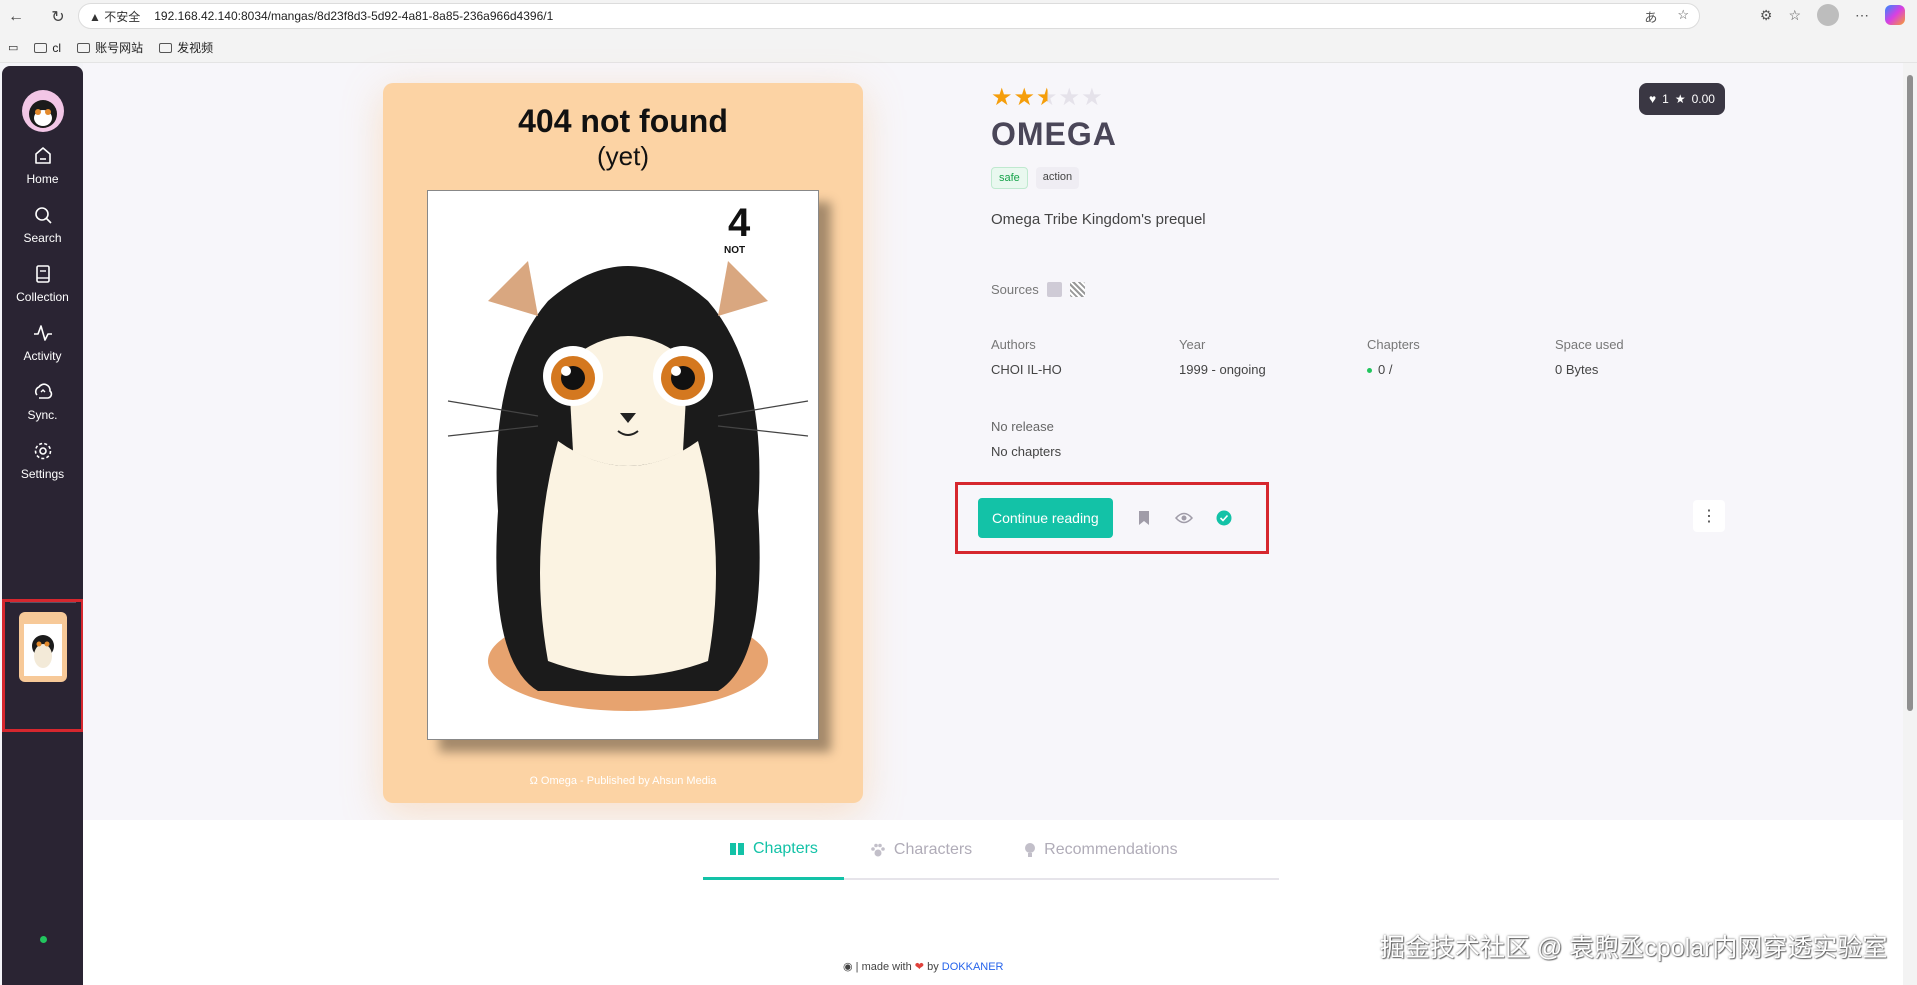 This screenshot has width=1917, height=985. I want to click on tag-action: action, so click(1057, 178).